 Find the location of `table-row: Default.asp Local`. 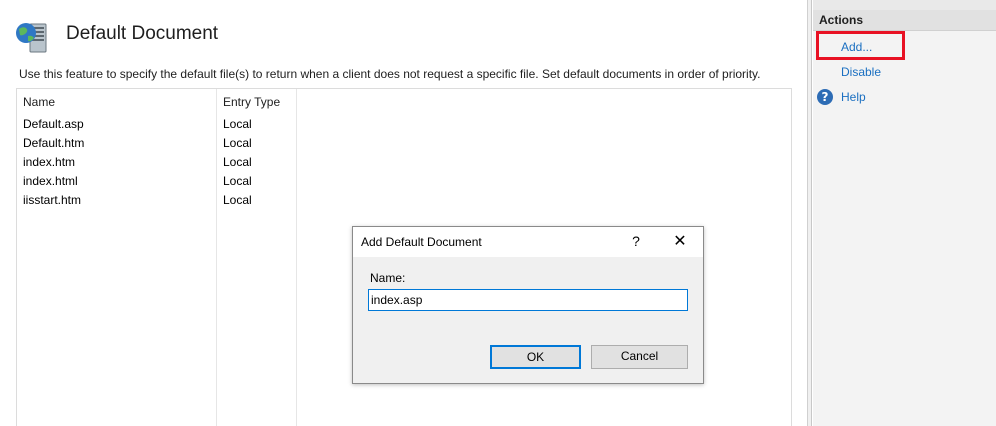

table-row: Default.asp Local is located at coordinates (157, 124).